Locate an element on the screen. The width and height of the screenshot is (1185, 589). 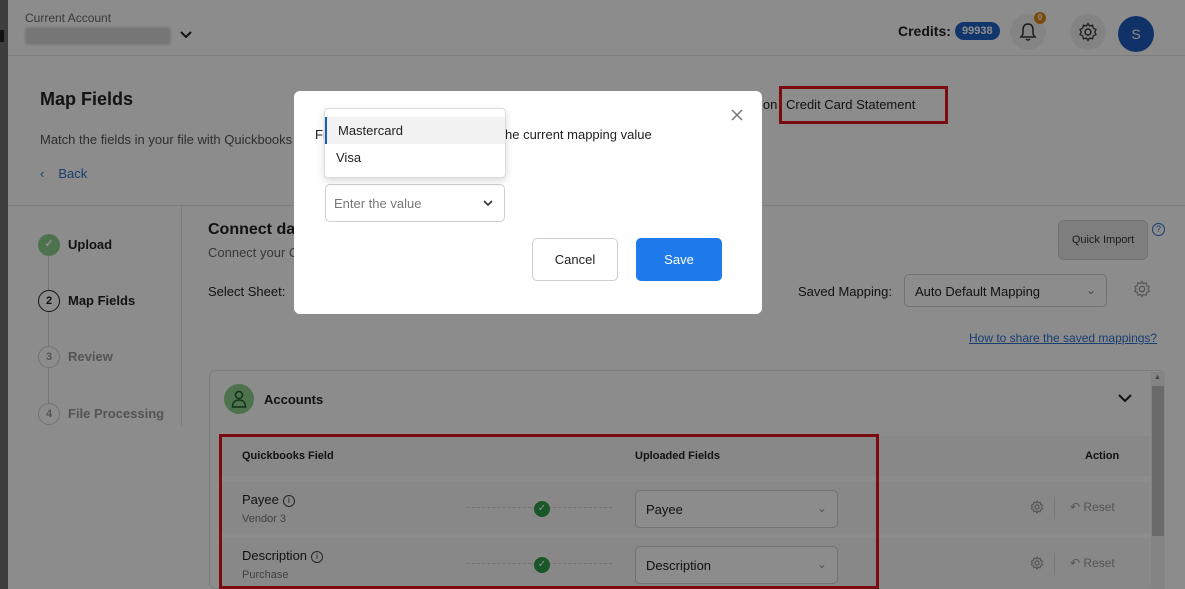
close-button is located at coordinates (737, 115).